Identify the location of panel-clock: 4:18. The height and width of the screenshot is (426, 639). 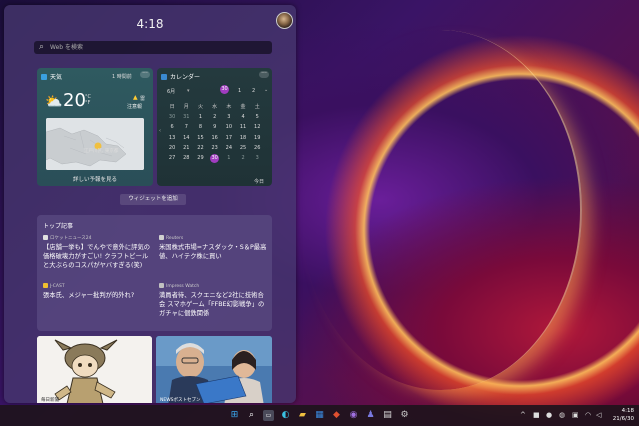
(150, 24).